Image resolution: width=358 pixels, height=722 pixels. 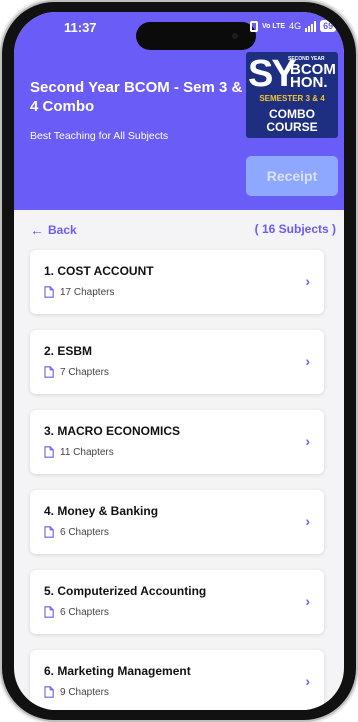 I want to click on chapter-count: 9 Chapters, so click(x=84, y=692).